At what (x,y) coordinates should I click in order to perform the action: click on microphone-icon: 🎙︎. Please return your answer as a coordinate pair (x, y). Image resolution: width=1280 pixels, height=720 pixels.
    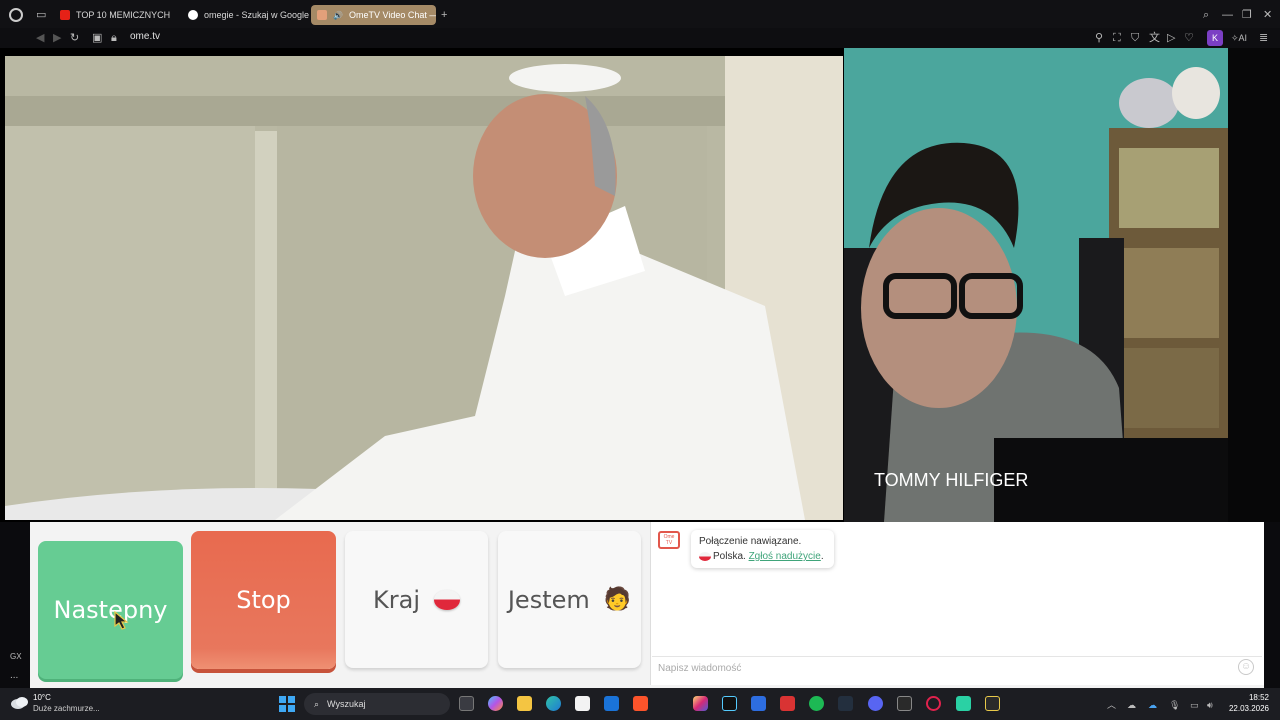
    Looking at the image, I should click on (1174, 705).